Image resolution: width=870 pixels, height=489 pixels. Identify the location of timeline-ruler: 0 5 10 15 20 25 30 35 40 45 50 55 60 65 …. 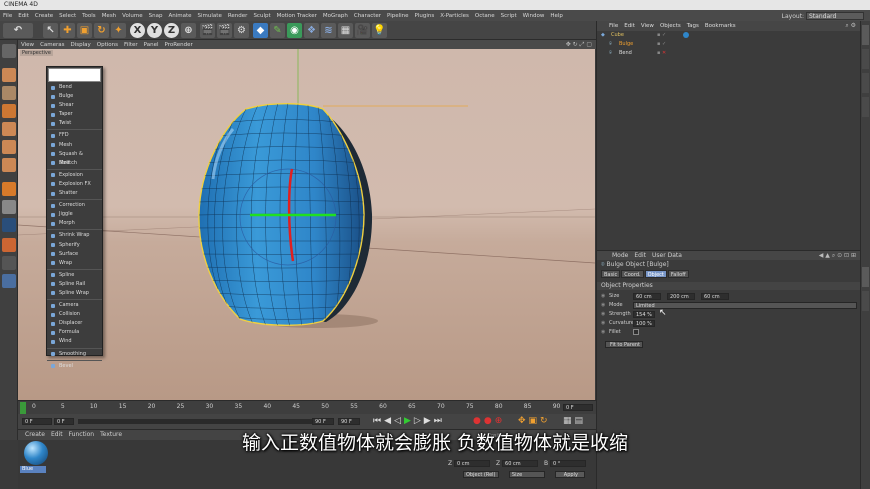
(307, 407).